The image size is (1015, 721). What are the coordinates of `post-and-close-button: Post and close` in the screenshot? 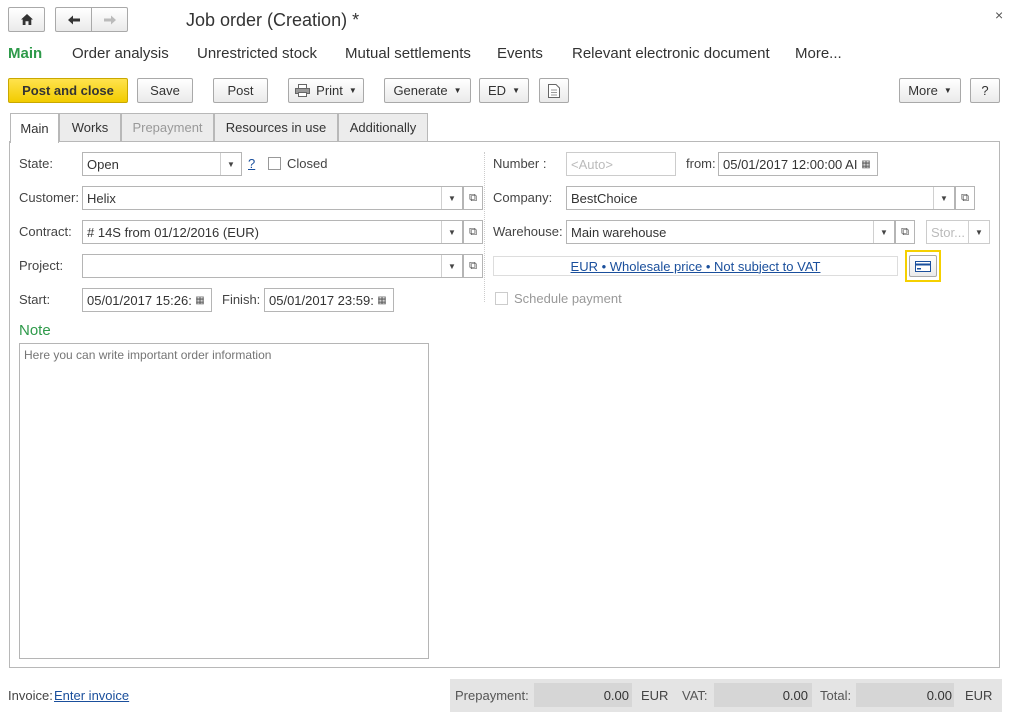 It's located at (68, 90).